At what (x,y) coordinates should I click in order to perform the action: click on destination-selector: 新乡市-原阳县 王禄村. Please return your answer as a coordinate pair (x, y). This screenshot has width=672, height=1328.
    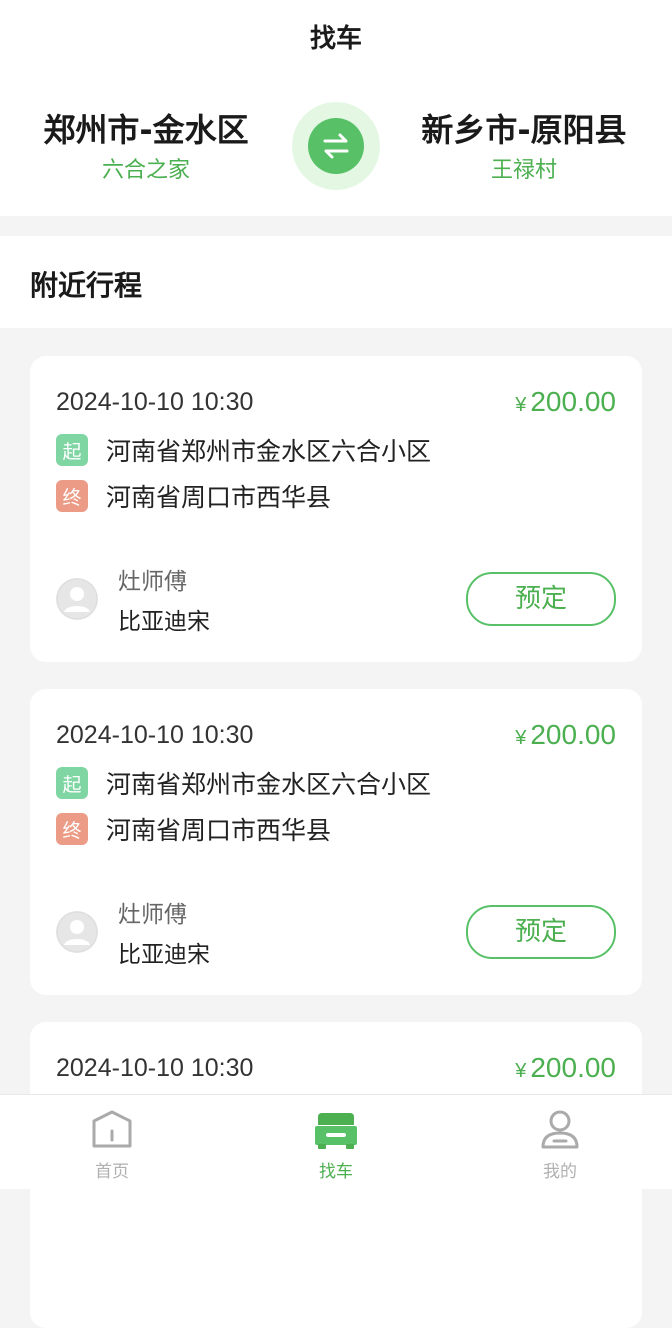
    Looking at the image, I should click on (524, 147).